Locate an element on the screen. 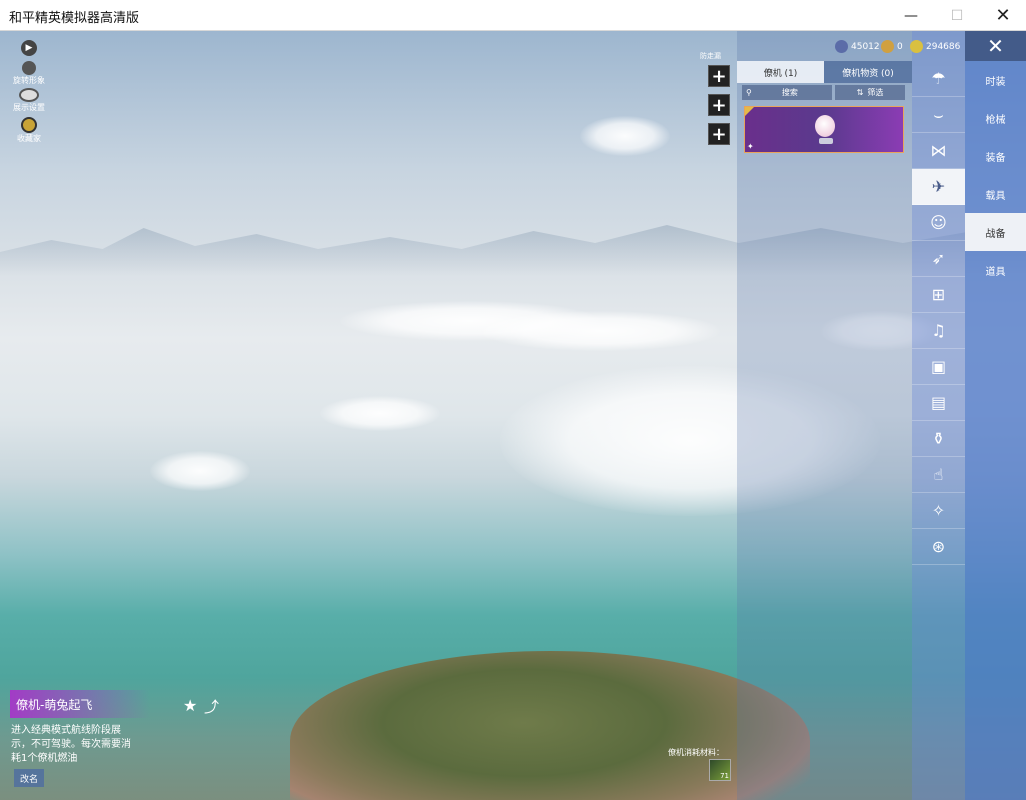 This screenshot has width=1026, height=800. tab-wingman: 僚机 (1) is located at coordinates (780, 72).